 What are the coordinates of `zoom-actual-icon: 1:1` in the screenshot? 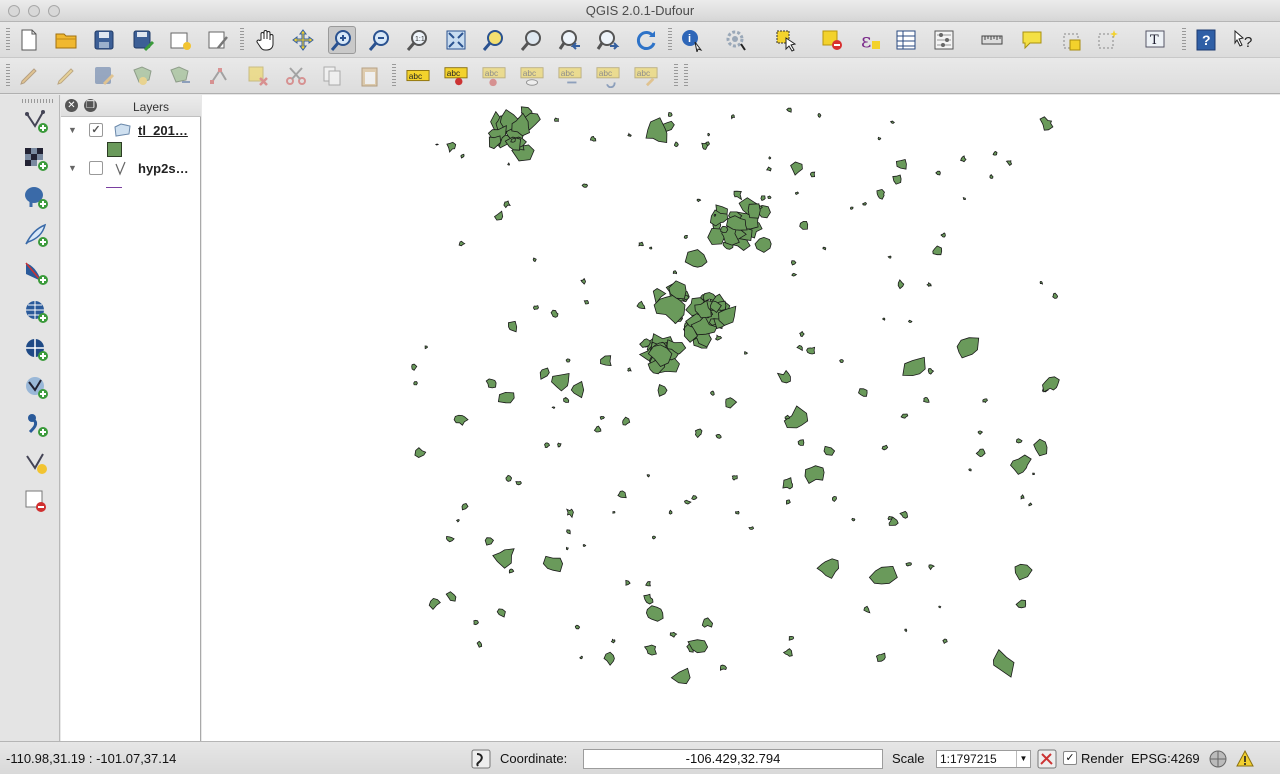 It's located at (418, 40).